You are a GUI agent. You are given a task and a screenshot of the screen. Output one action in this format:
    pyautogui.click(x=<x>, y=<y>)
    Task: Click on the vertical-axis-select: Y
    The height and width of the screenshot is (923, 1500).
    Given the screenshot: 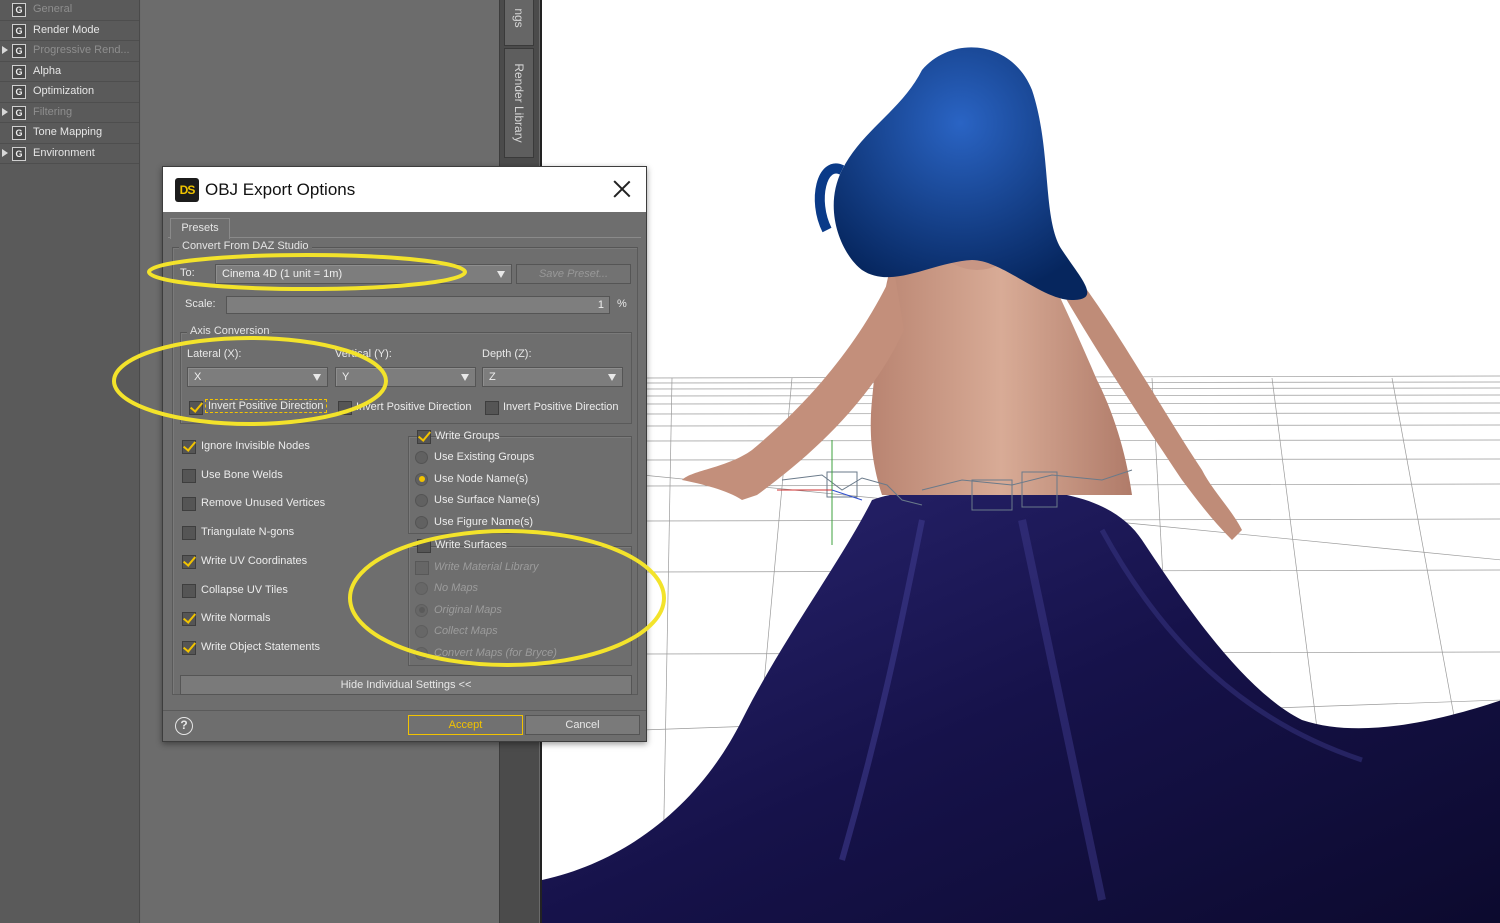 What is the action you would take?
    pyautogui.click(x=405, y=377)
    